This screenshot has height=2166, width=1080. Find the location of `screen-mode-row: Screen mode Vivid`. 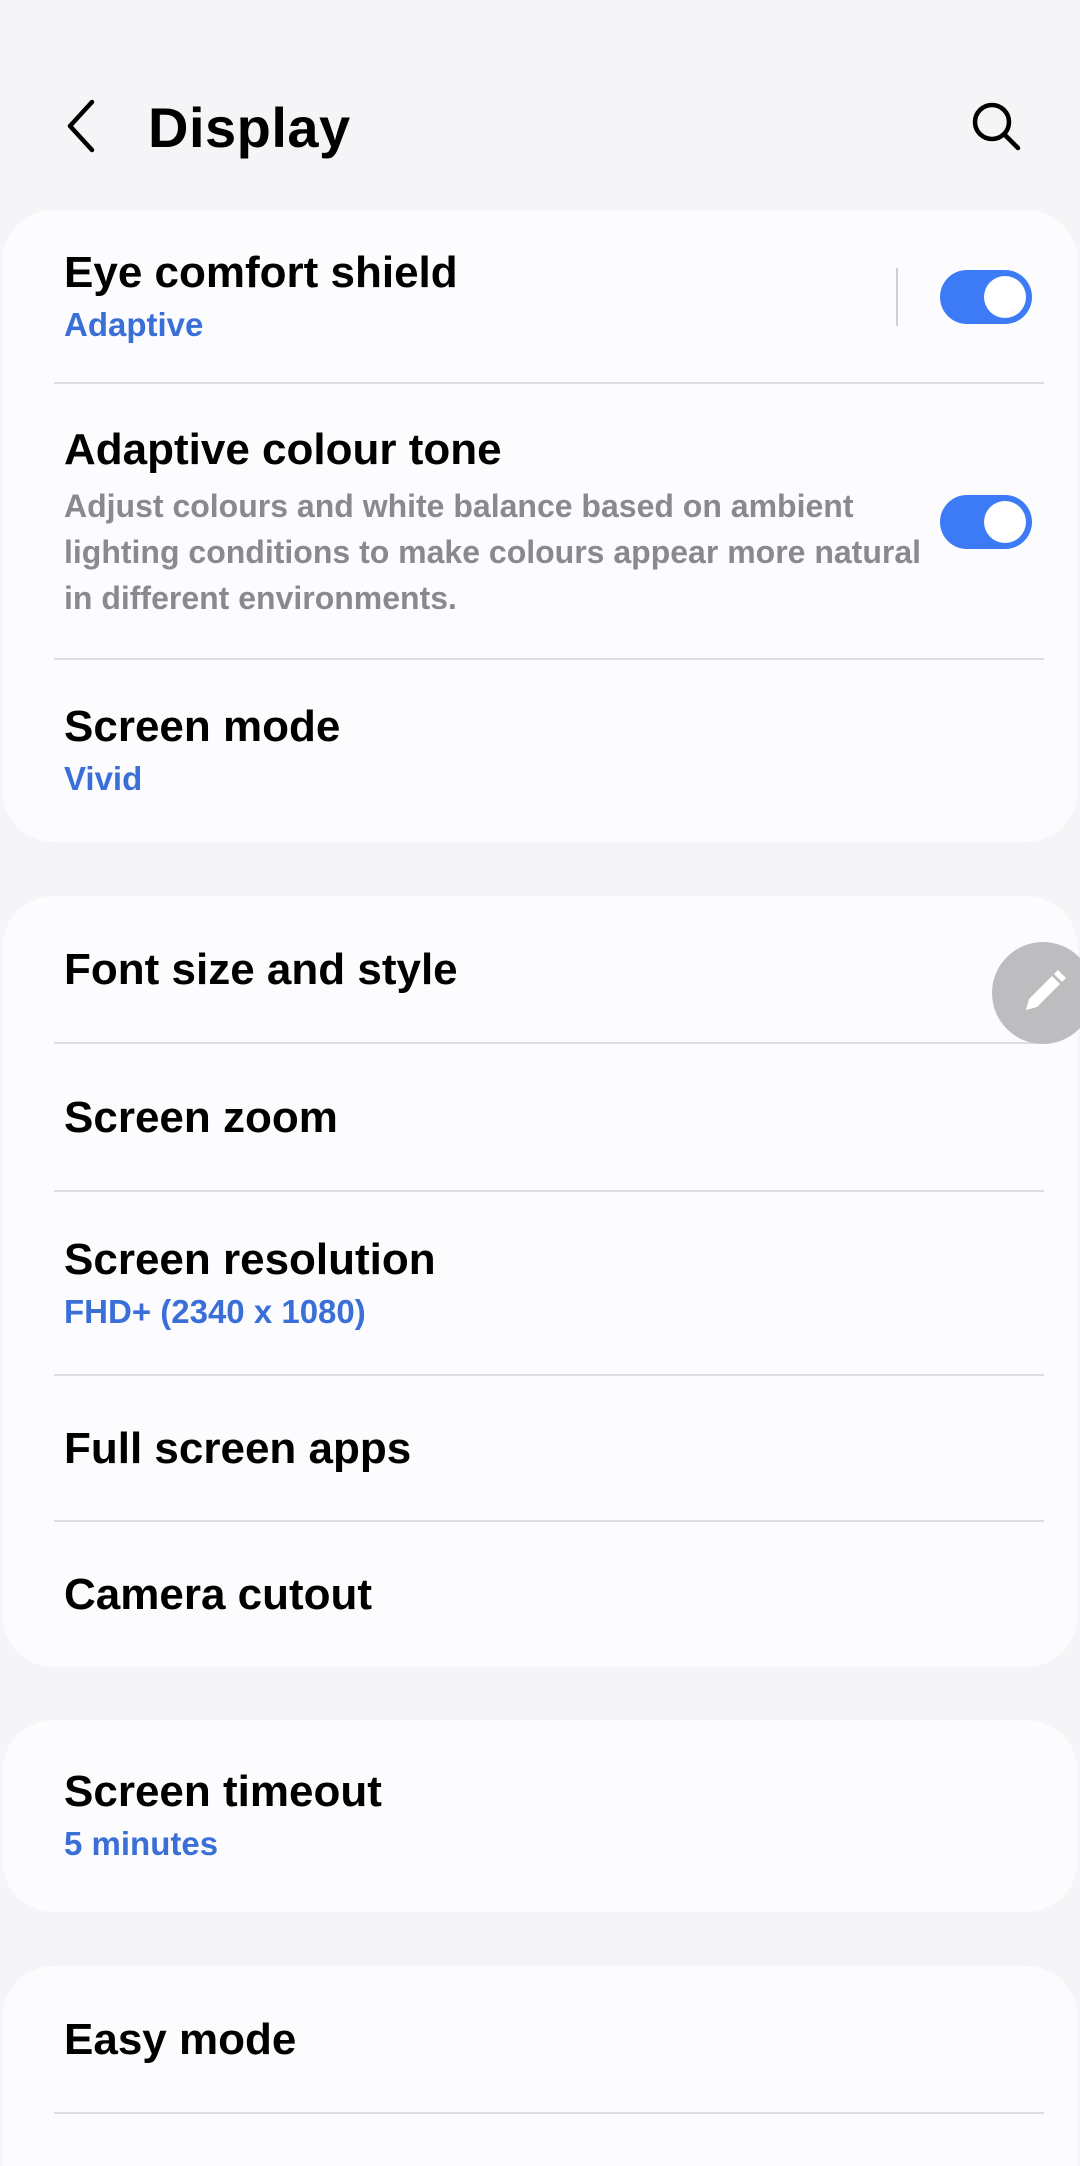

screen-mode-row: Screen mode Vivid is located at coordinates (540, 751).